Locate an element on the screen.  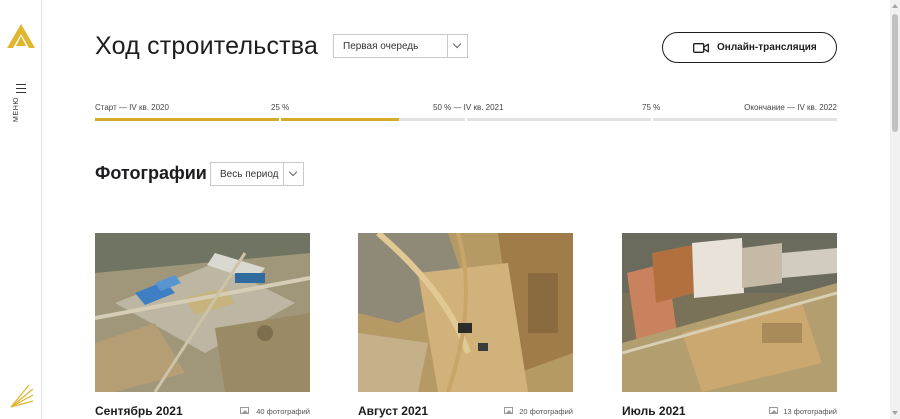
page-scrollbar is located at coordinates (895, 209).